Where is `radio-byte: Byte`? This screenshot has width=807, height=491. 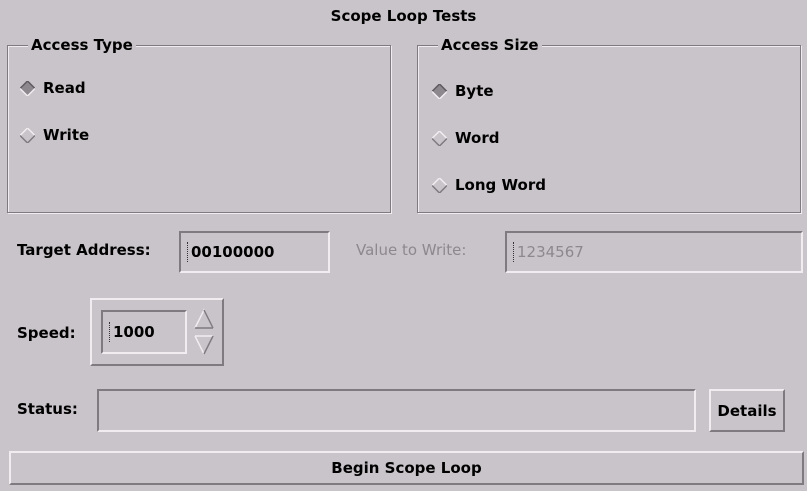
radio-byte: Byte is located at coordinates (463, 91).